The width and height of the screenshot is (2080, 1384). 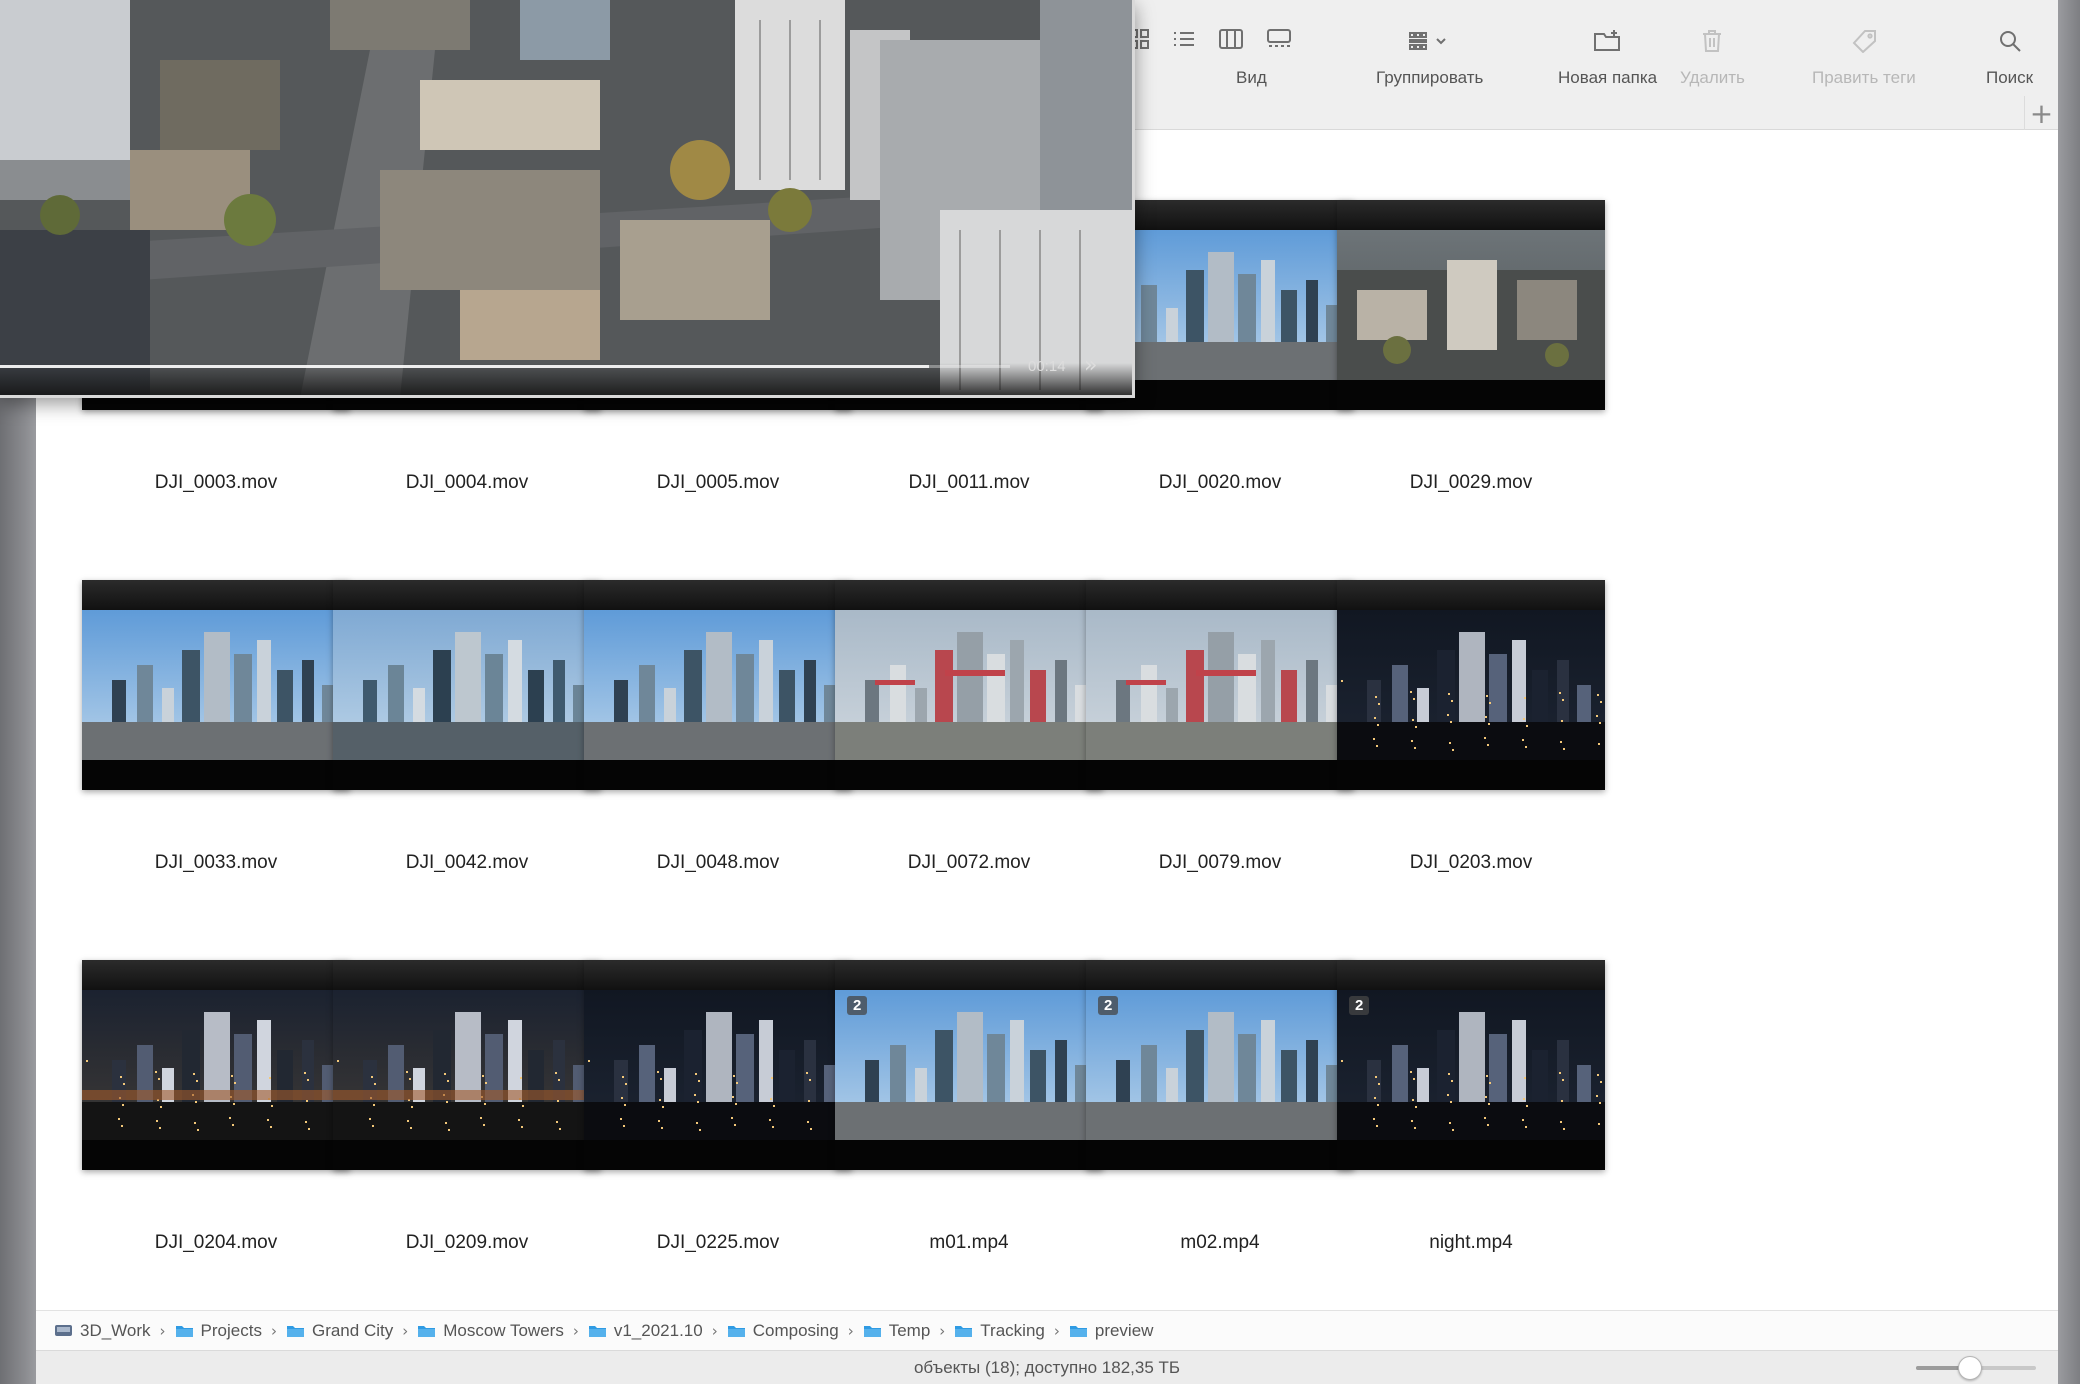 What do you see at coordinates (1279, 41) in the screenshot?
I see `gallery-view-icon` at bounding box center [1279, 41].